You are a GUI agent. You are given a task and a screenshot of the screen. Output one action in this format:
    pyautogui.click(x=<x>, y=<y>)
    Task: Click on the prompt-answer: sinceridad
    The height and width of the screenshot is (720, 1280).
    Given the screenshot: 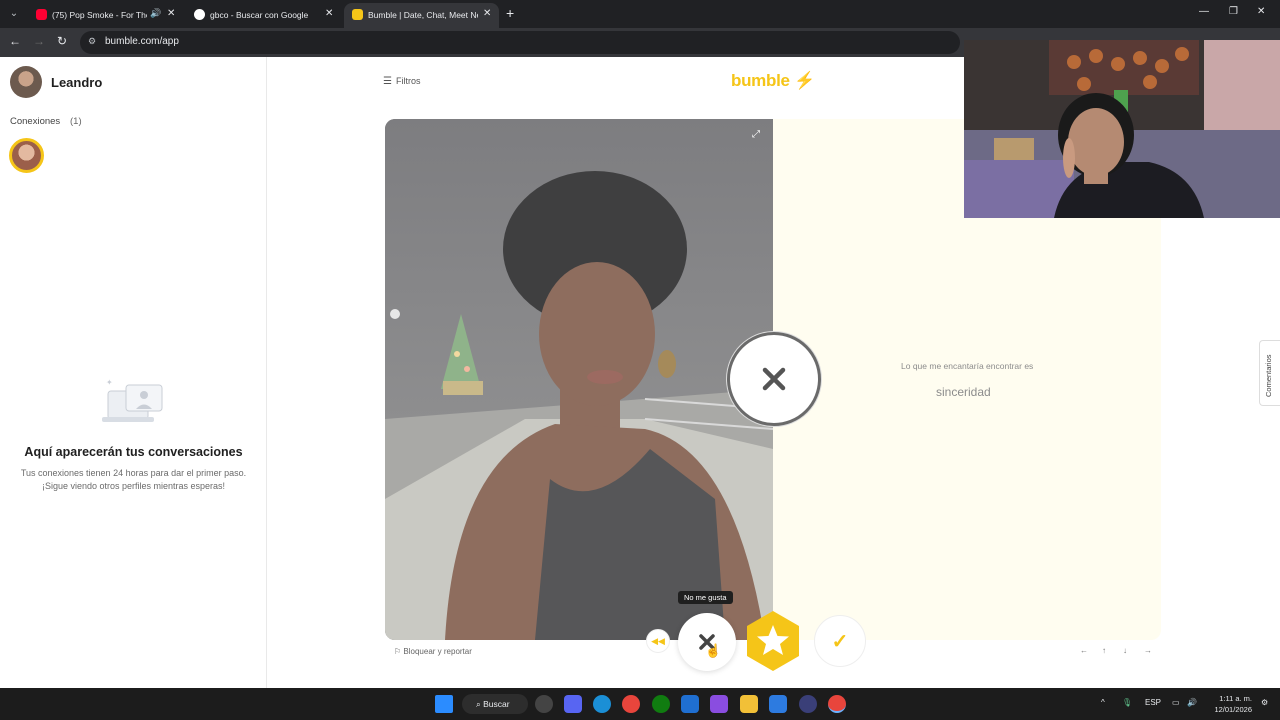 What is the action you would take?
    pyautogui.click(x=963, y=392)
    